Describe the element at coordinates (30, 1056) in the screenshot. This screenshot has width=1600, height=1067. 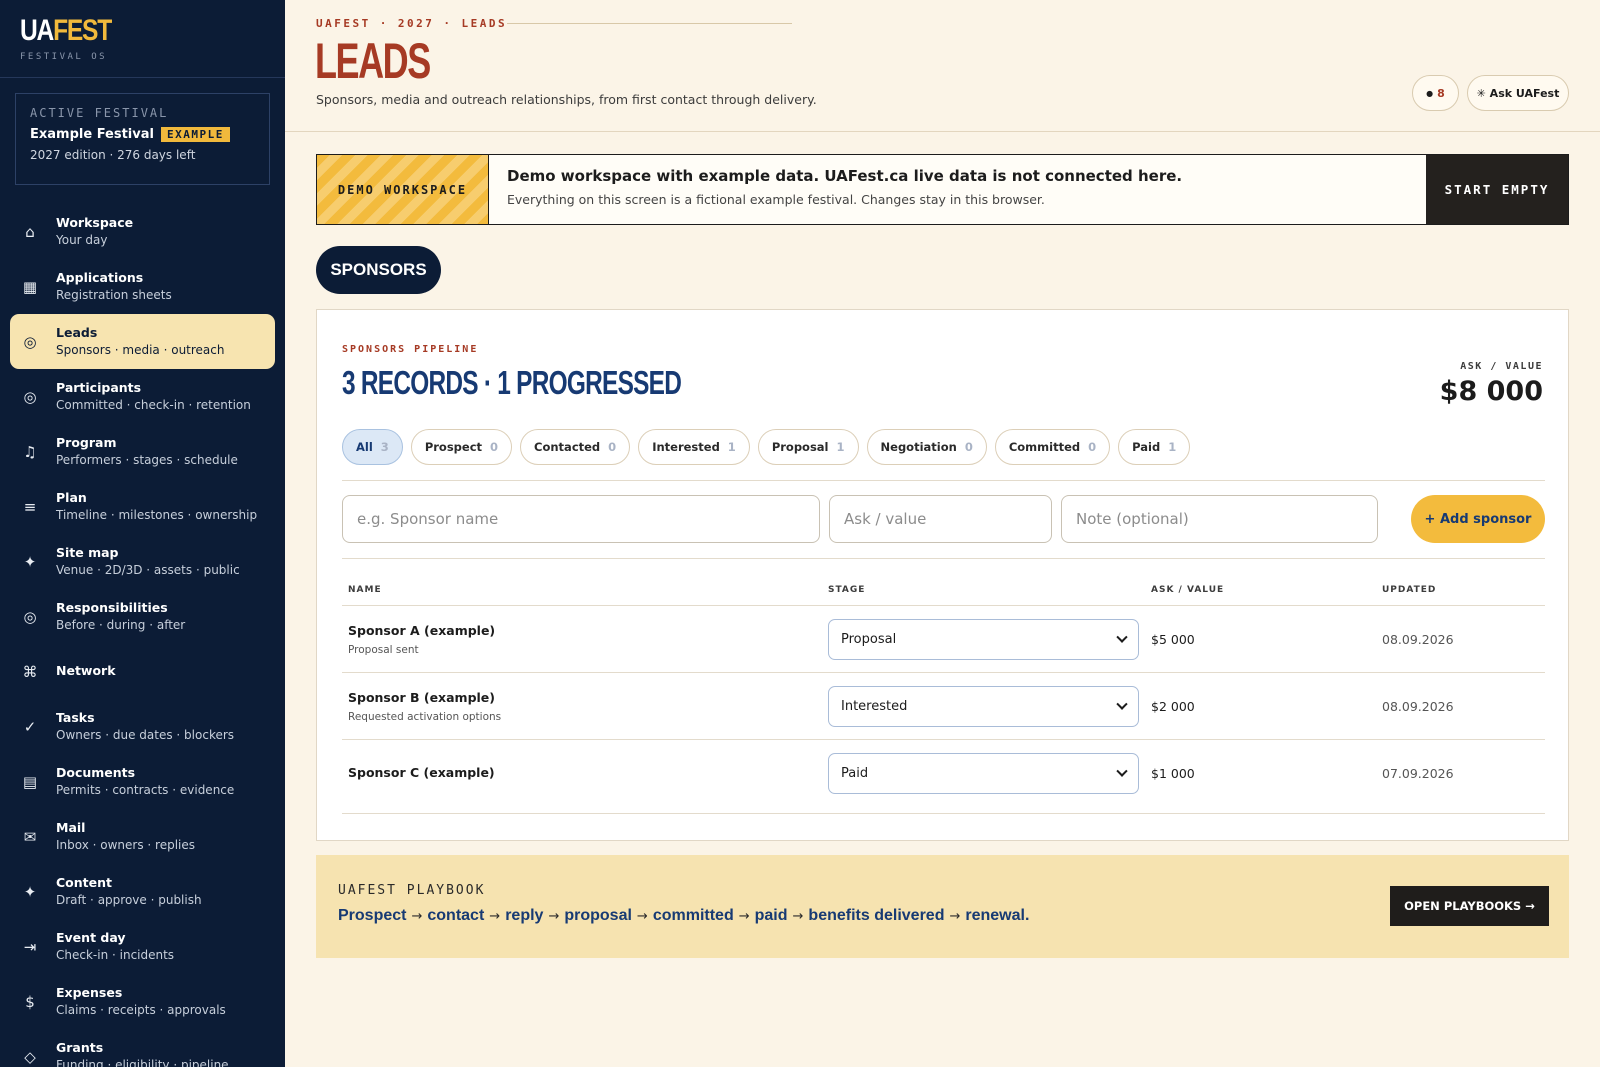
I see `diamond-icon: ◇` at that location.